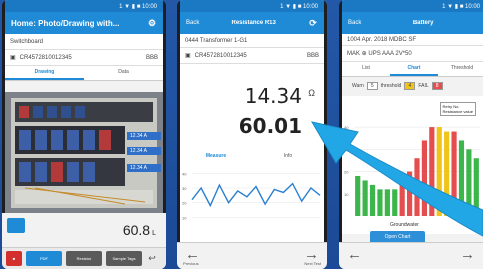 The width and height of the screenshot is (483, 269). Describe the element at coordinates (312, 263) in the screenshot. I see `nav-next: Next Test` at that location.